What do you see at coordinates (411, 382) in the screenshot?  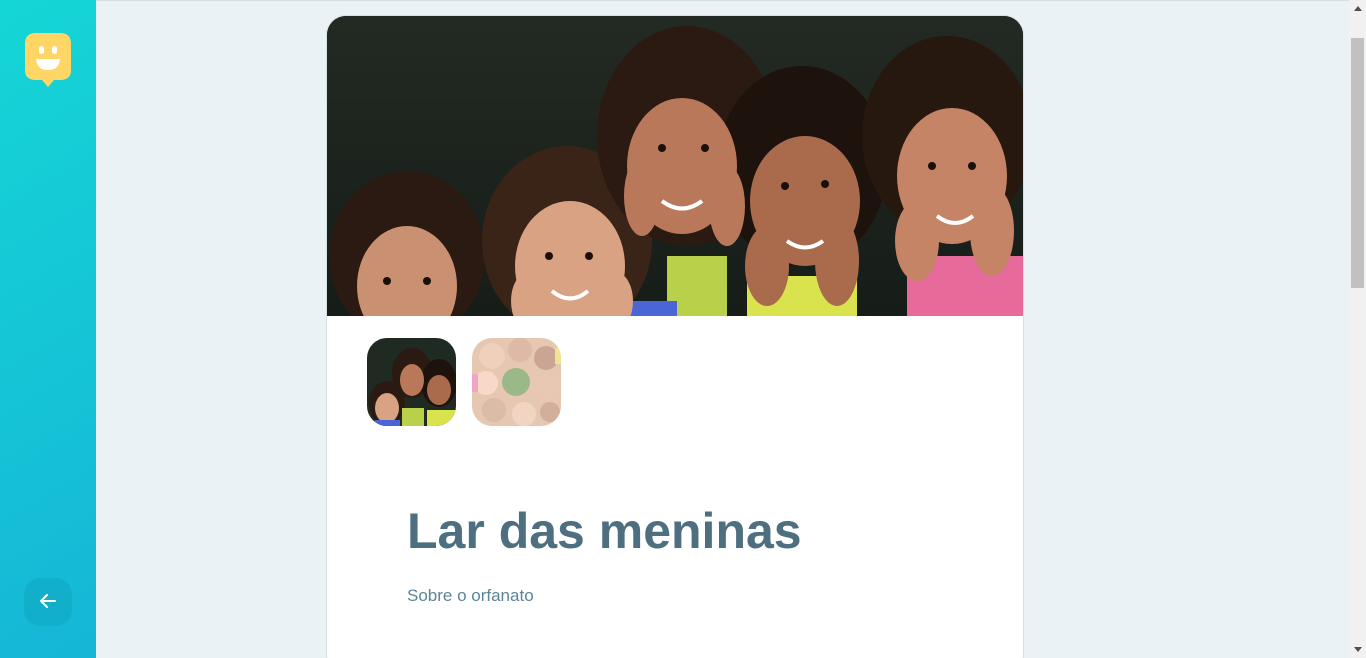 I see `children-smiling-thumb` at bounding box center [411, 382].